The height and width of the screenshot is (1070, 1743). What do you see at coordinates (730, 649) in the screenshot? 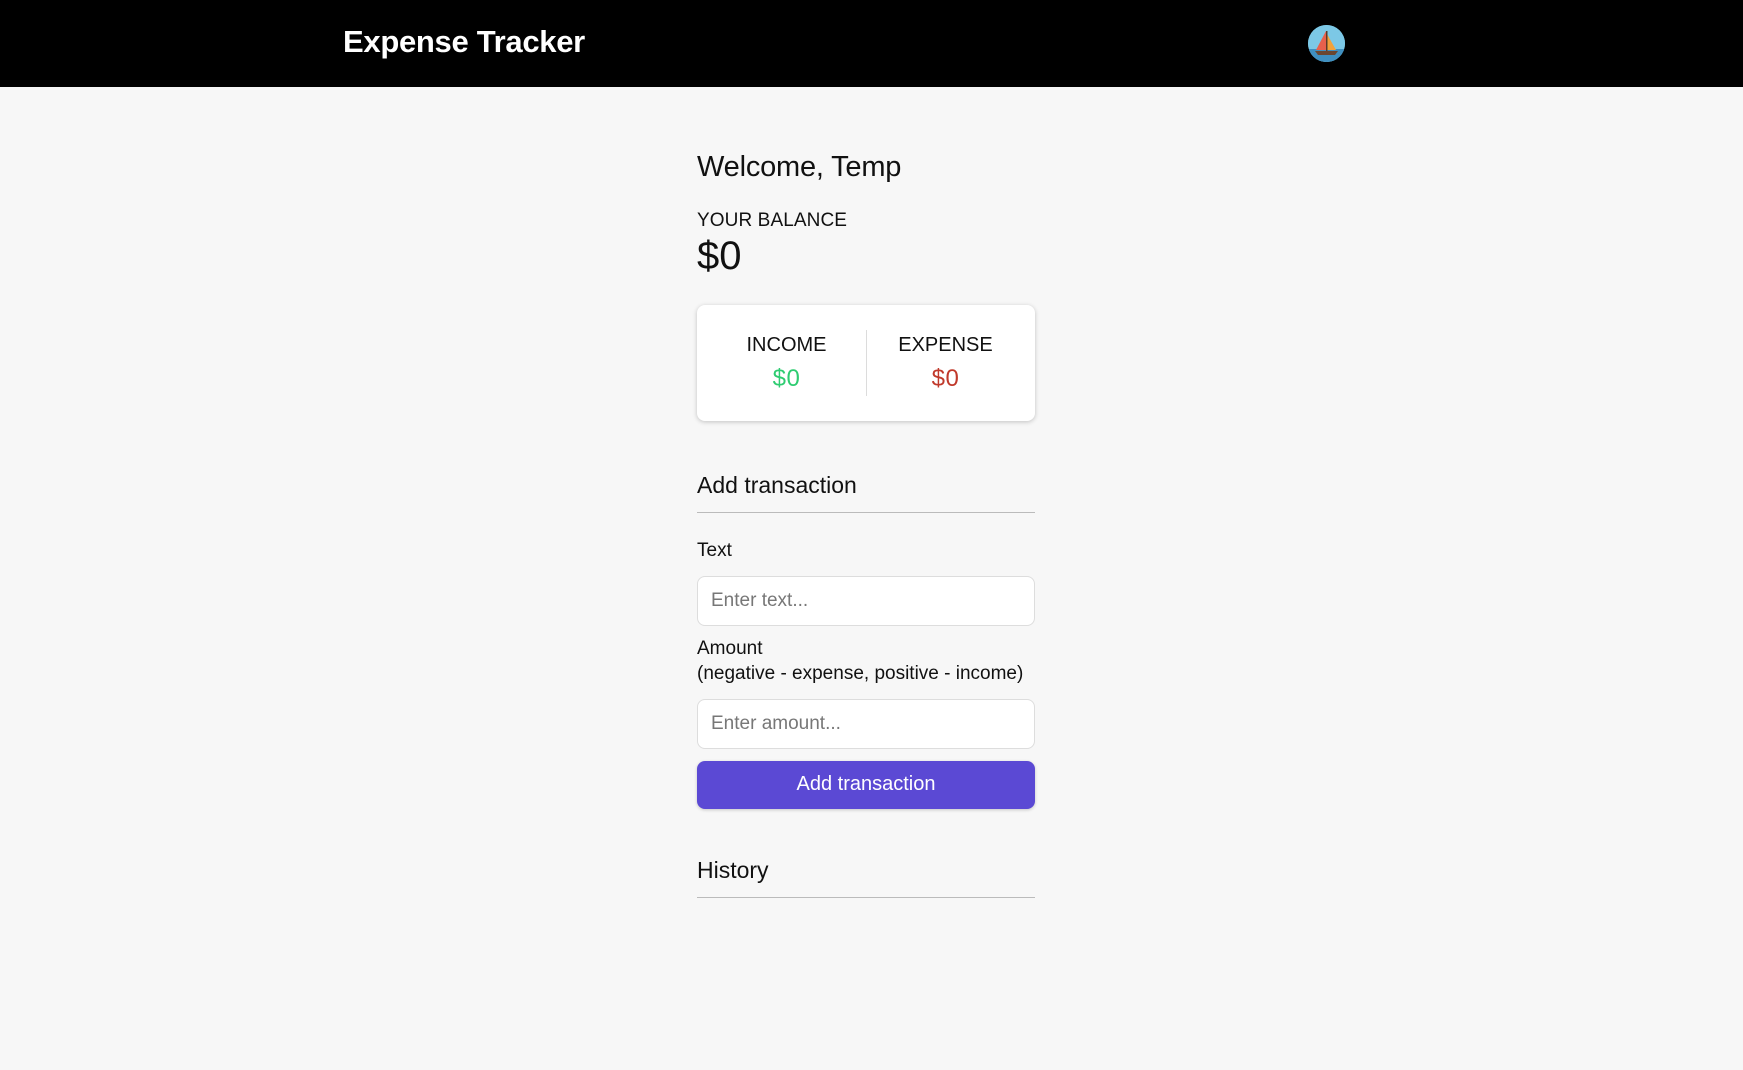
I see `amount-label-title: Amount` at bounding box center [730, 649].